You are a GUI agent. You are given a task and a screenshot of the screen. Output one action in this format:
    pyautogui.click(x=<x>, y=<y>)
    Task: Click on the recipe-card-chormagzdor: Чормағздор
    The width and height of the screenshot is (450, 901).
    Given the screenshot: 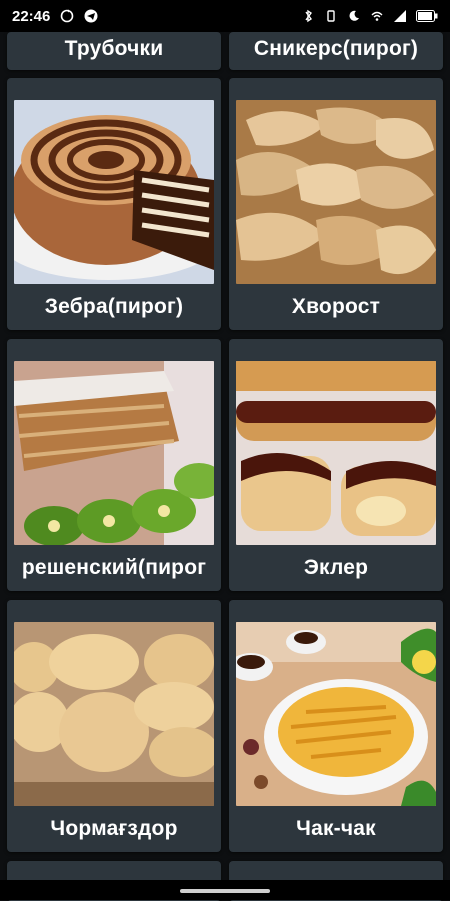 What is the action you would take?
    pyautogui.click(x=114, y=726)
    